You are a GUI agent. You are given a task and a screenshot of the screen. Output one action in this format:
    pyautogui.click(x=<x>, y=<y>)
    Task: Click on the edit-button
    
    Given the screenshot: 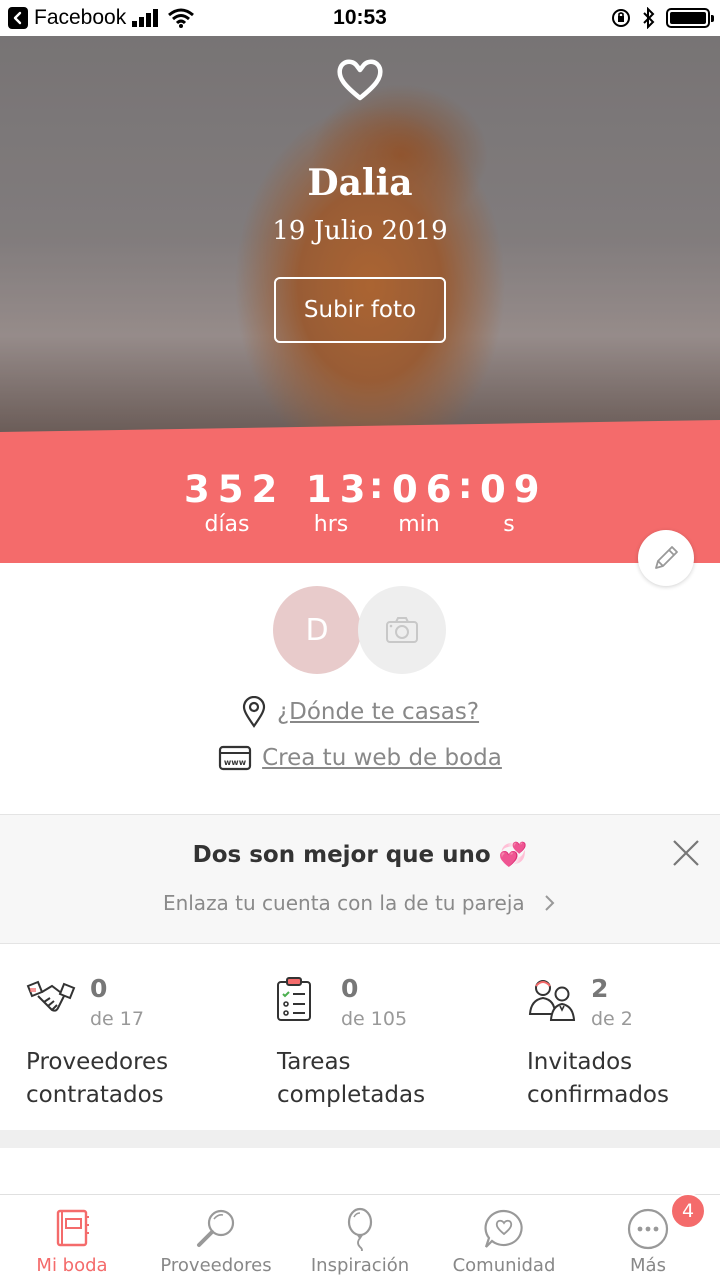 What is the action you would take?
    pyautogui.click(x=666, y=558)
    